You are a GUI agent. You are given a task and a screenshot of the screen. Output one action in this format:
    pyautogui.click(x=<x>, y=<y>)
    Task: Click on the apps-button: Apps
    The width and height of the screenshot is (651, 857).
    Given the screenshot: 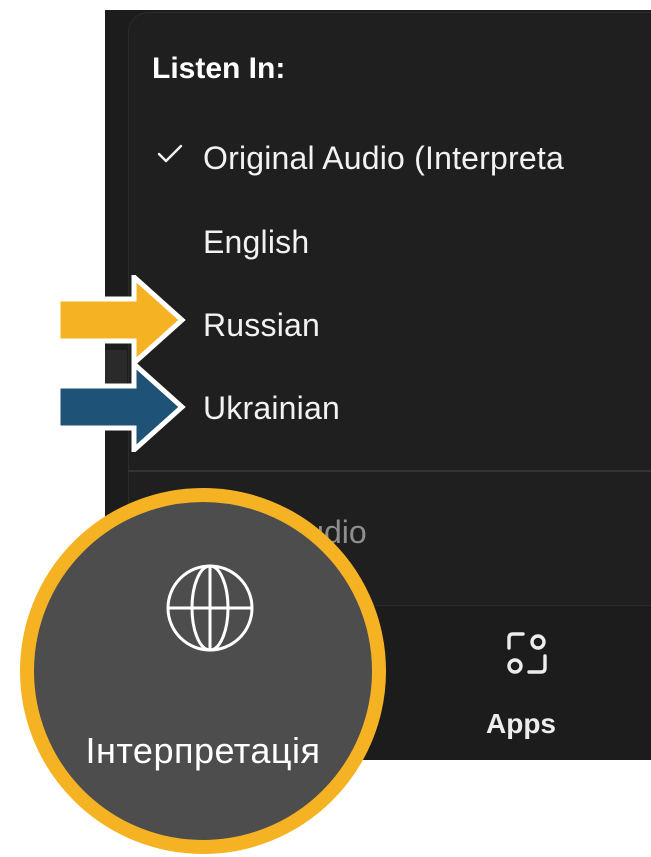 What is the action you would take?
    pyautogui.click(x=540, y=685)
    